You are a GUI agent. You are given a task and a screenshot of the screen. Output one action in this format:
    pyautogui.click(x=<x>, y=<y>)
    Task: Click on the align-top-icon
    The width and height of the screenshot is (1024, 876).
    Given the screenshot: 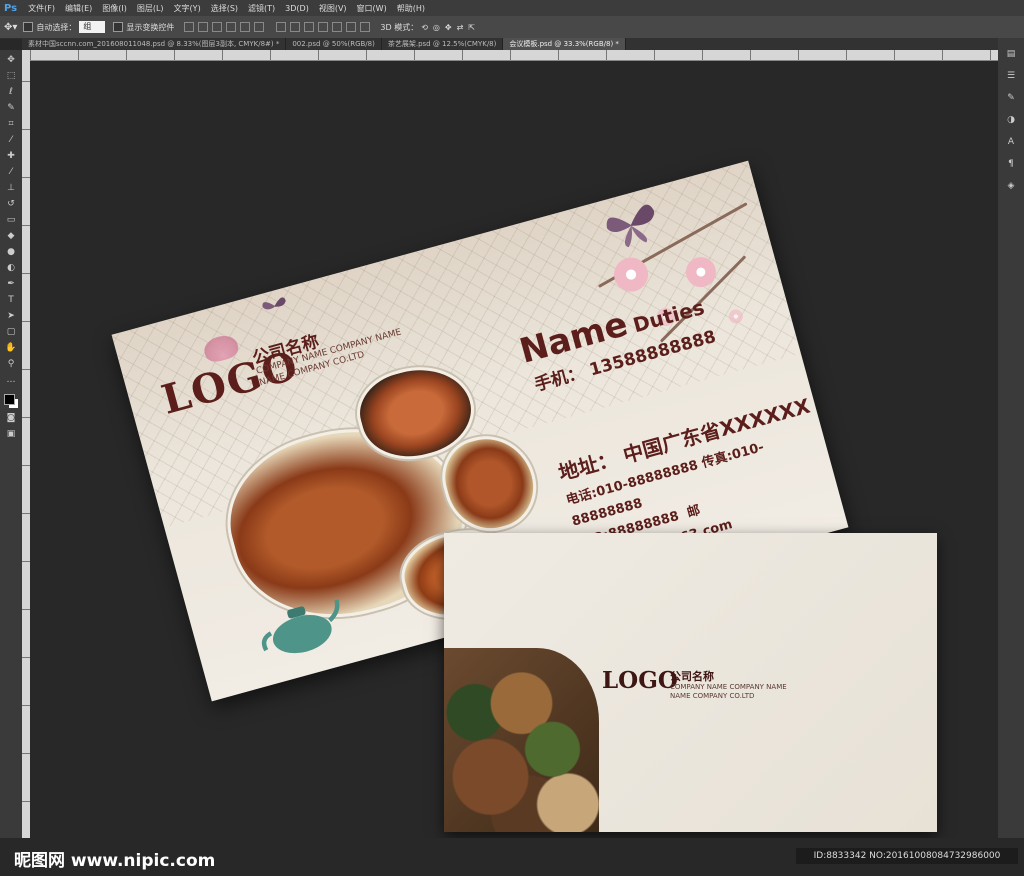 What is the action you would take?
    pyautogui.click(x=189, y=27)
    